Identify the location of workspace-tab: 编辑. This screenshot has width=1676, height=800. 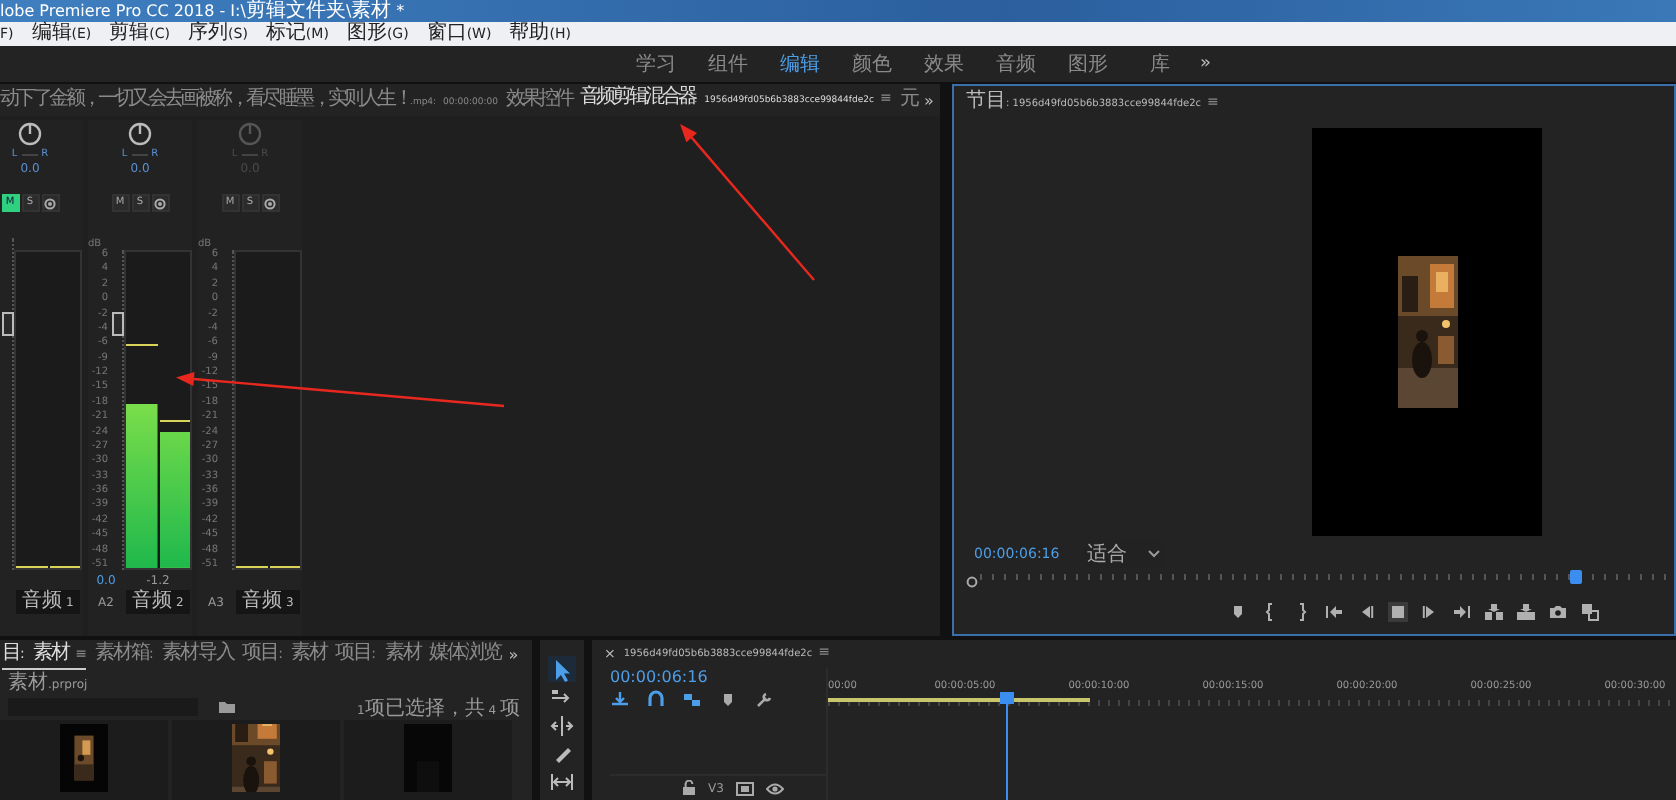
(800, 64).